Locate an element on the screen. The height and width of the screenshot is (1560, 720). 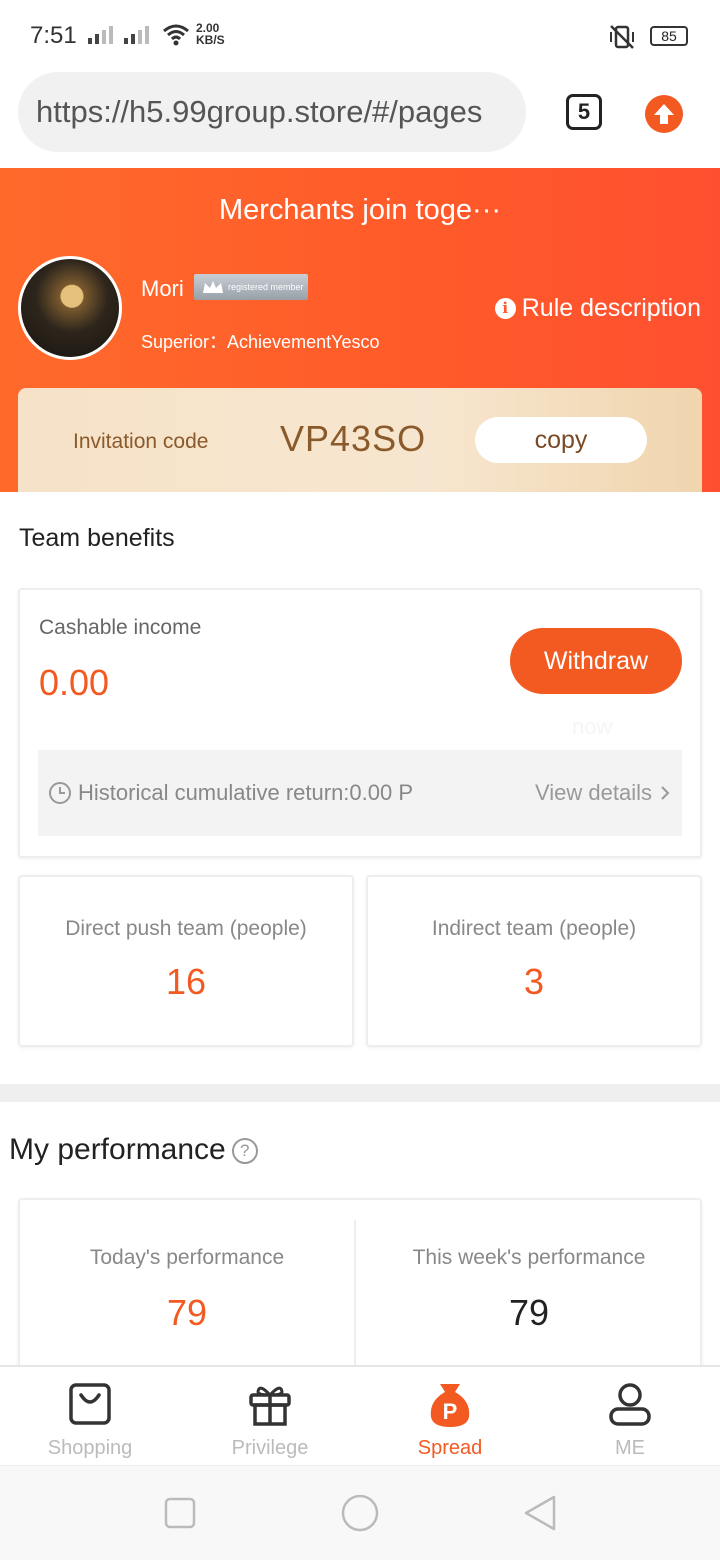
historical-return-text: Historical cumulative return:0.00 P is located at coordinates (246, 792).